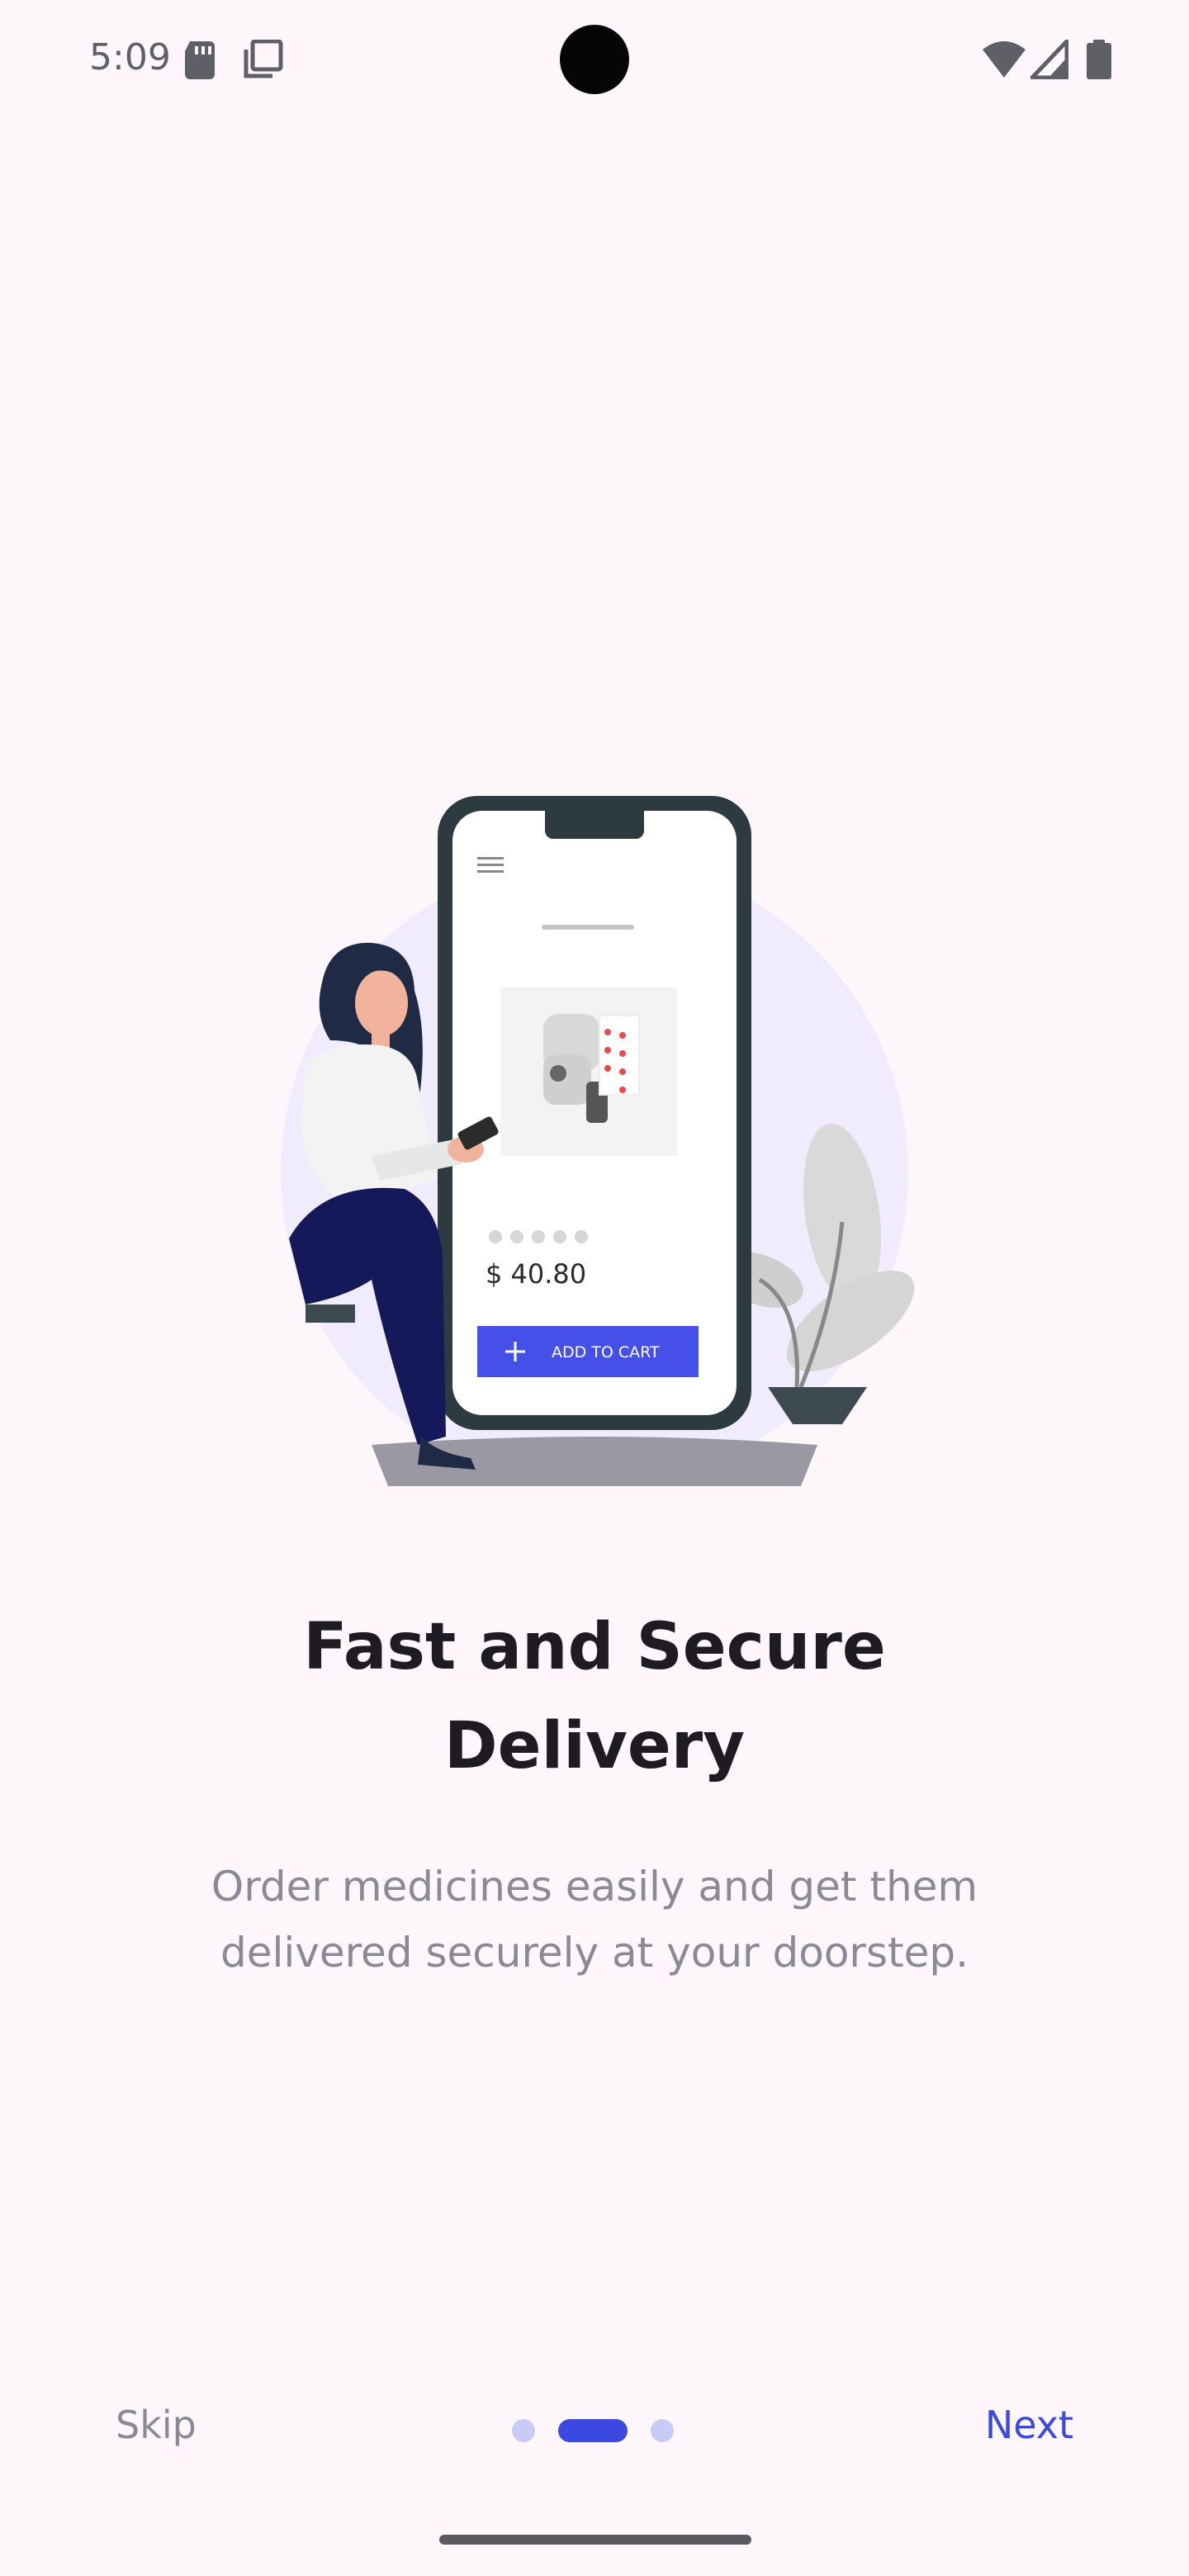 This screenshot has height=2576, width=1189. What do you see at coordinates (130, 57) in the screenshot?
I see `status-time: 5:09` at bounding box center [130, 57].